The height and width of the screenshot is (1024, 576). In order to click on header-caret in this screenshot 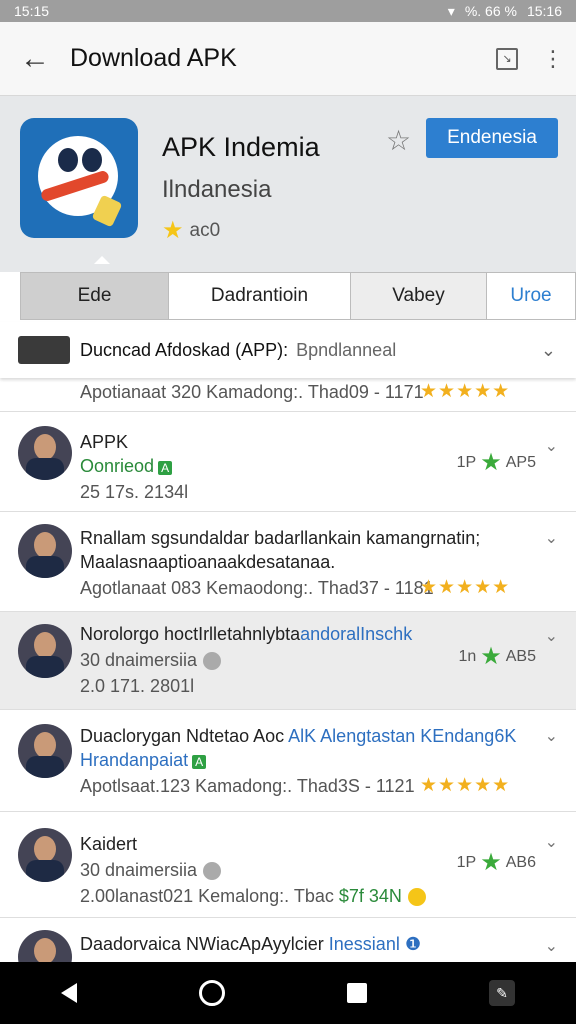, I will do `click(102, 260)`.